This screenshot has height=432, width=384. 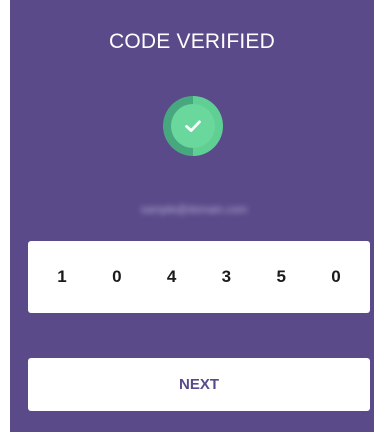 What do you see at coordinates (171, 276) in the screenshot?
I see `code-digit: 4` at bounding box center [171, 276].